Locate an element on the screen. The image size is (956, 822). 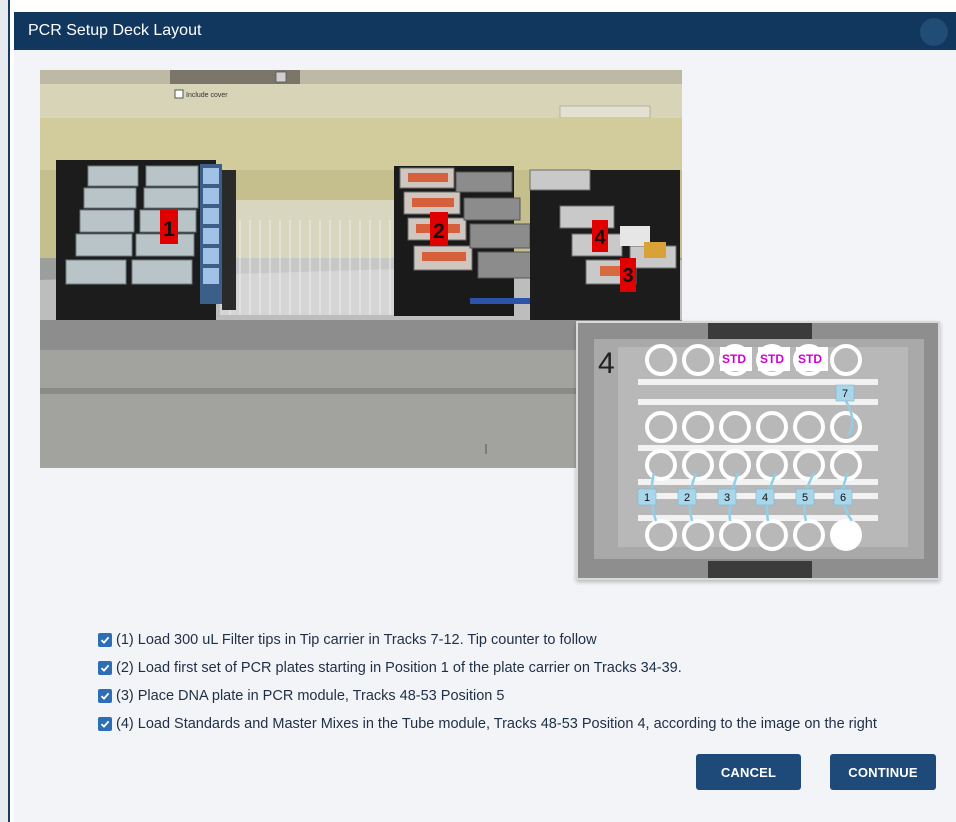
tube-number-2: 2 is located at coordinates (687, 498).